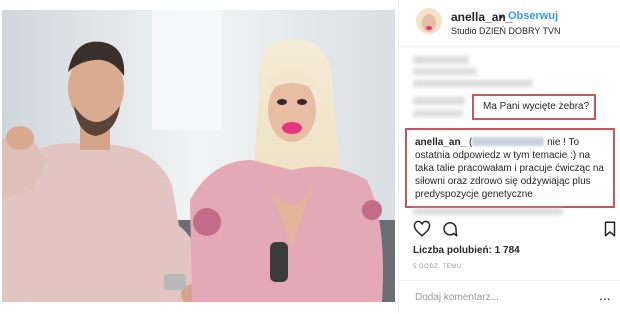 The width and height of the screenshot is (620, 314). I want to click on question-text: Ma Pani wycięte żebra?, so click(536, 106).